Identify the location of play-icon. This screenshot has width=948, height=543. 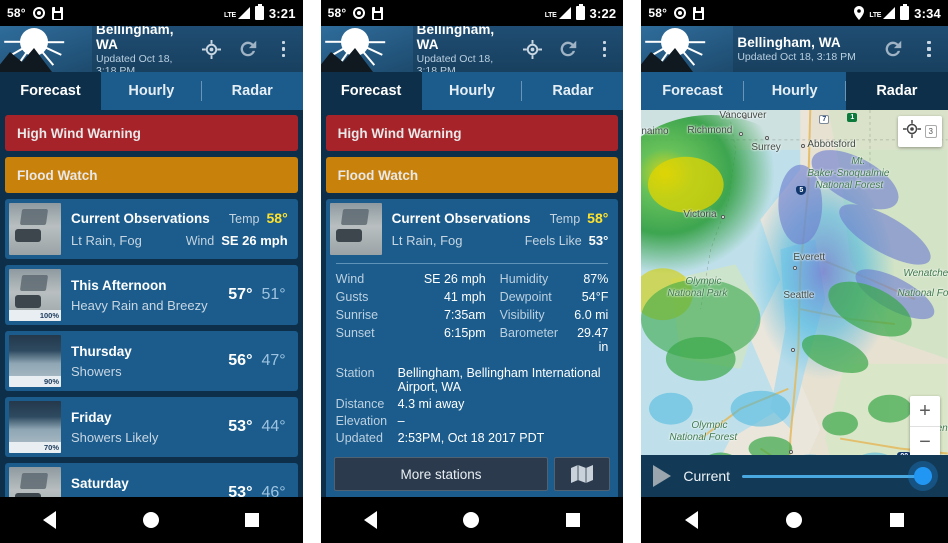
(662, 476).